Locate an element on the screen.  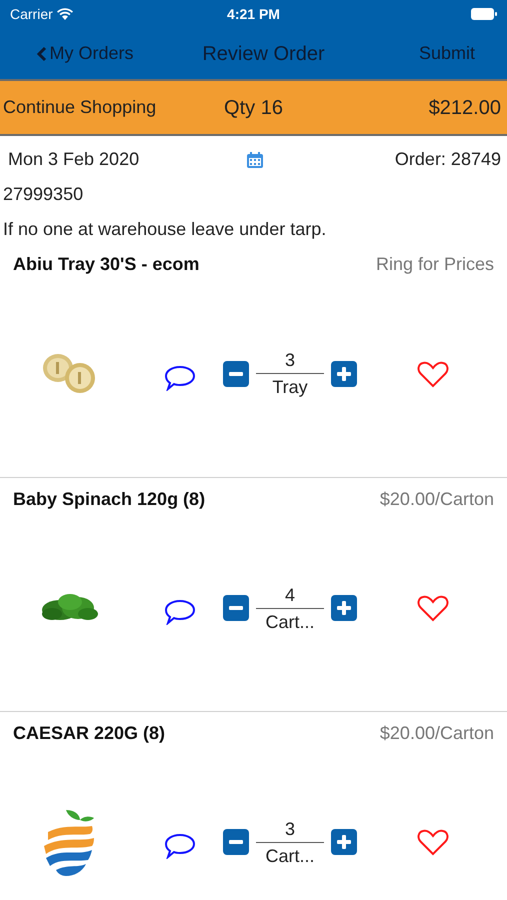
product-name: Baby Spinach 120g (8) is located at coordinates (109, 499).